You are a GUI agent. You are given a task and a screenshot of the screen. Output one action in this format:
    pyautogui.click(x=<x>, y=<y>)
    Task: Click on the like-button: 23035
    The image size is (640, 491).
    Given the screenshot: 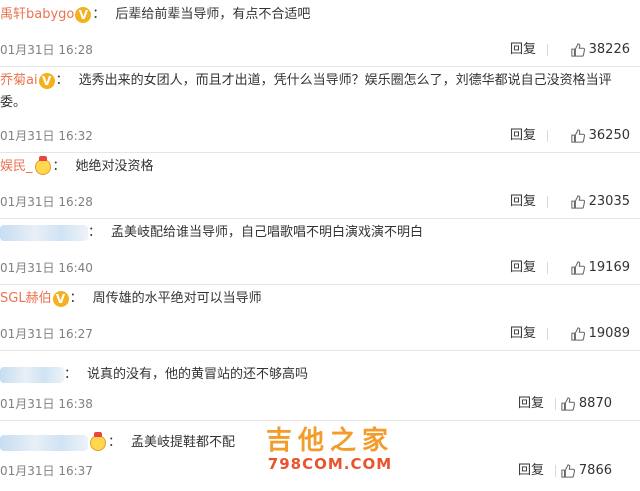 What is the action you would take?
    pyautogui.click(x=600, y=202)
    